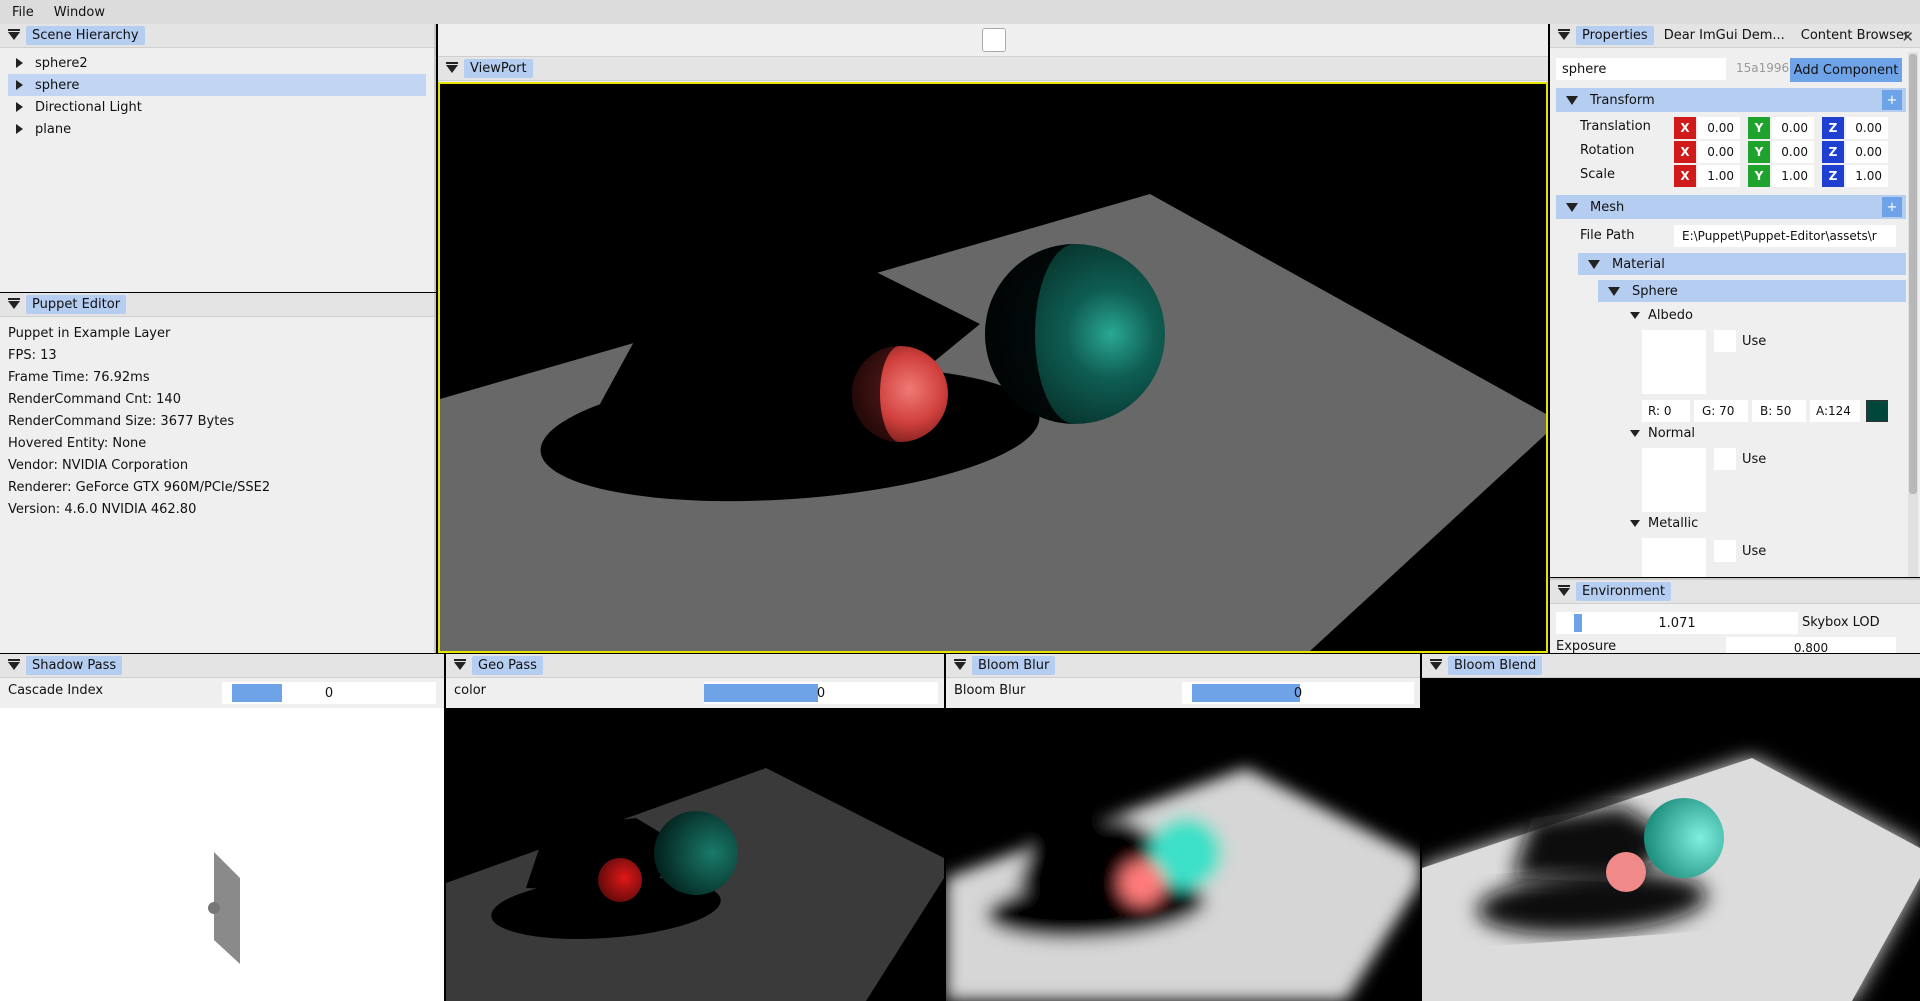  Describe the element at coordinates (85, 35) in the screenshot. I see `tab-scene-hierarchy: Scene Hierarchy` at that location.